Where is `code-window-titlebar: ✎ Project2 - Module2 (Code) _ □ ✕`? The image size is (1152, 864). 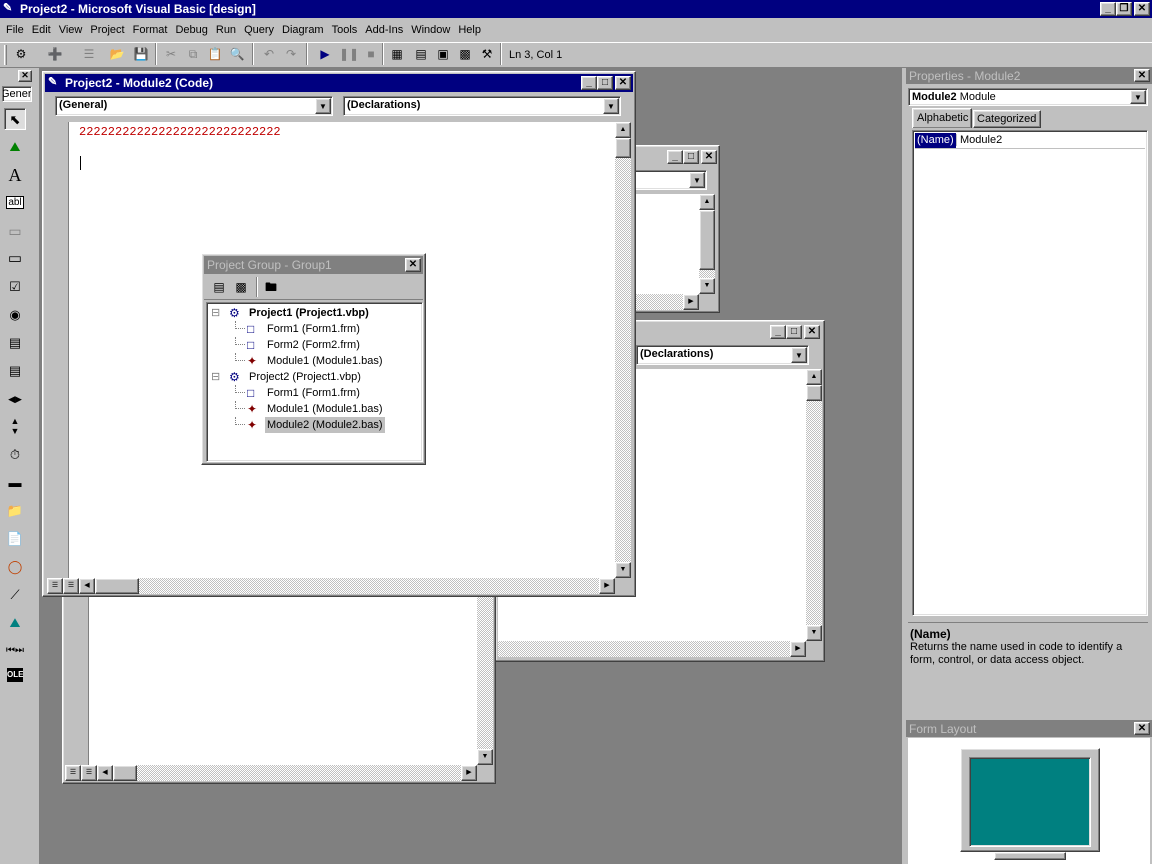
code-window-titlebar: ✎ Project2 - Module2 (Code) _ □ ✕ is located at coordinates (339, 83).